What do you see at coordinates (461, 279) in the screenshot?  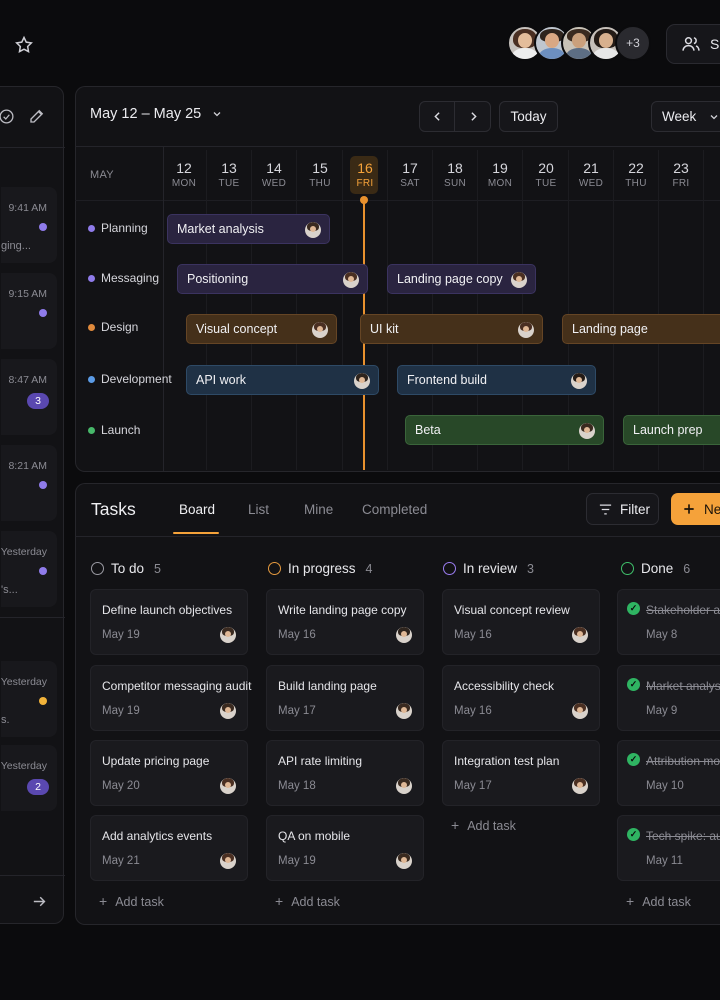 I see `bar-landing-page-copy: Landing page copy` at bounding box center [461, 279].